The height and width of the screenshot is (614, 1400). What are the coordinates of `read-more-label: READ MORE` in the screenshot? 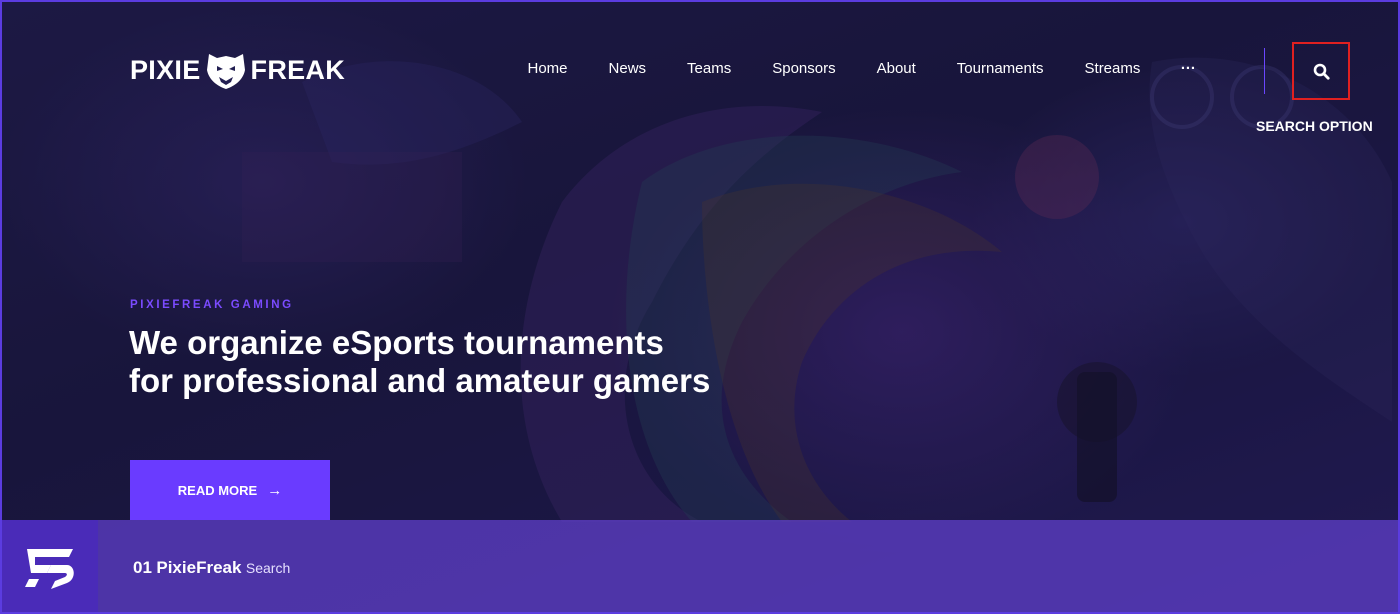 It's located at (217, 490).